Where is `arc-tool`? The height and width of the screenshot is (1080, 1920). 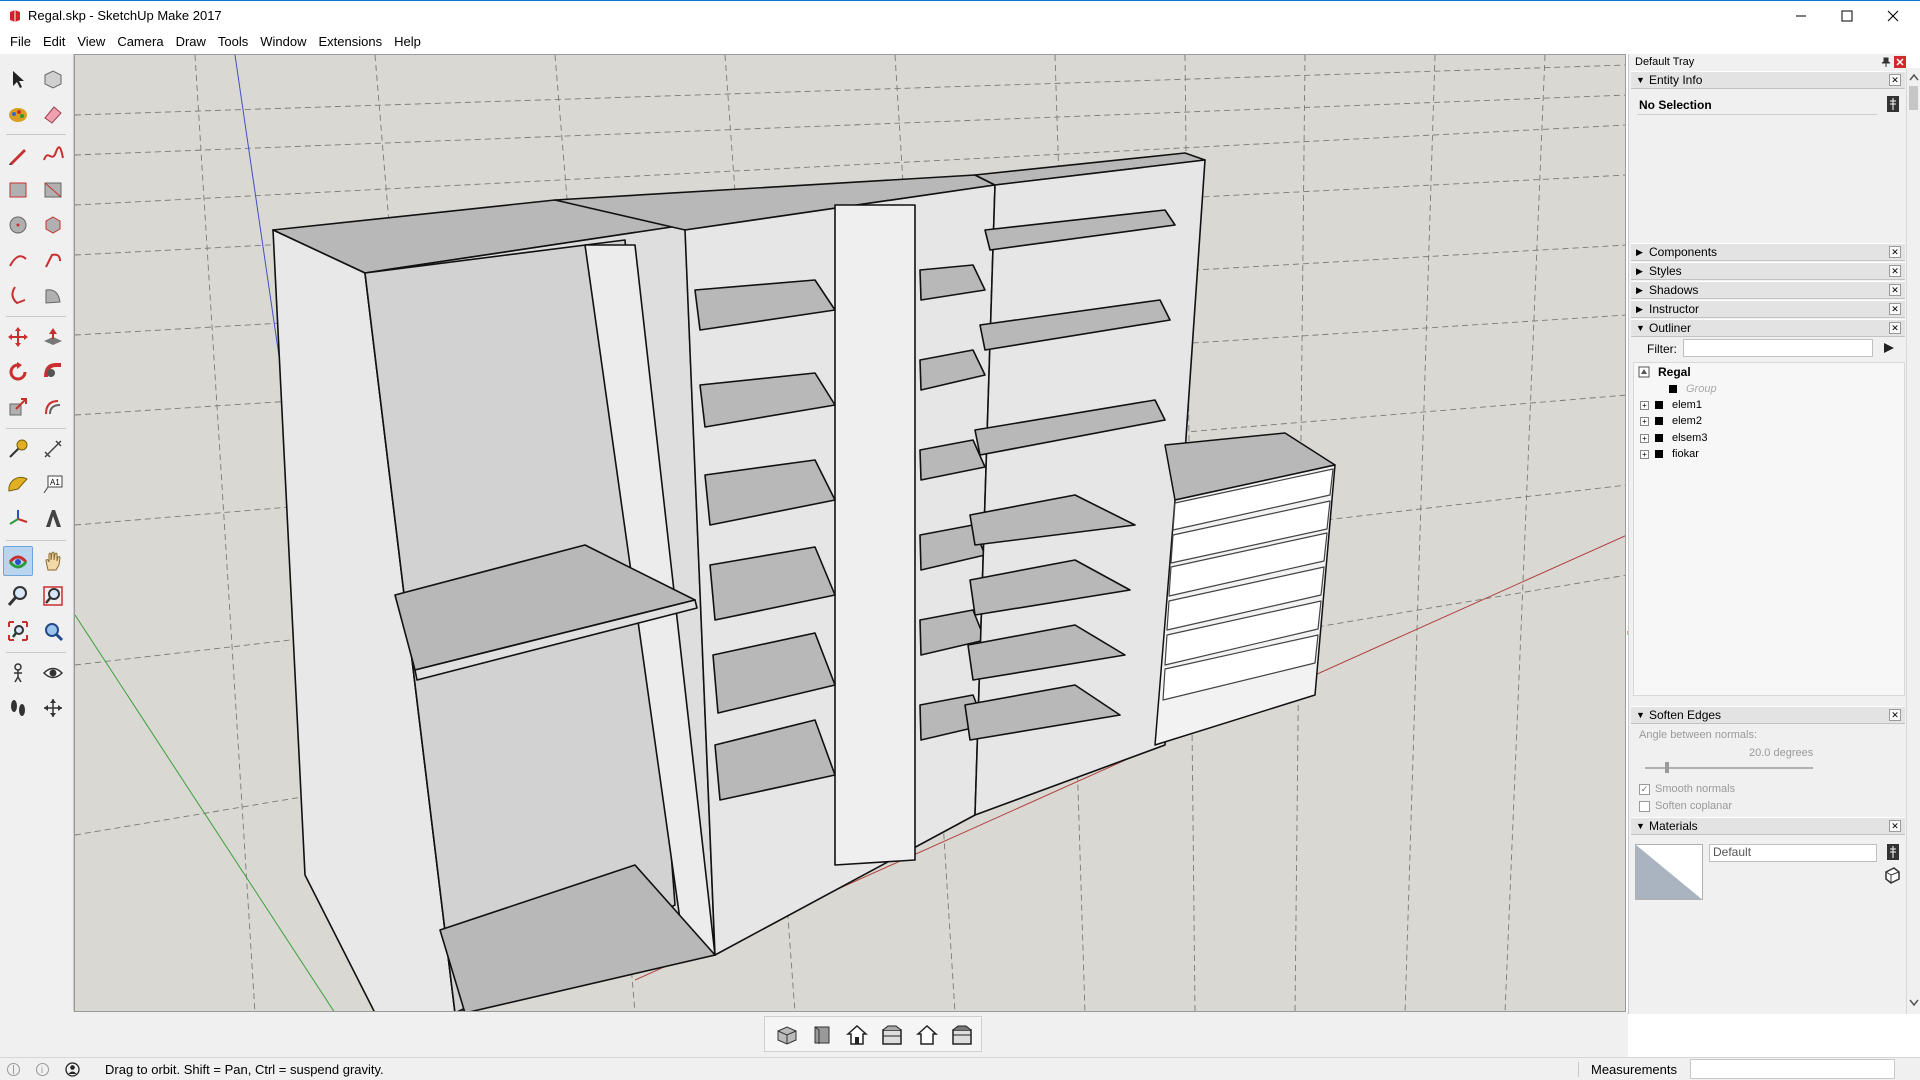 arc-tool is located at coordinates (18, 260).